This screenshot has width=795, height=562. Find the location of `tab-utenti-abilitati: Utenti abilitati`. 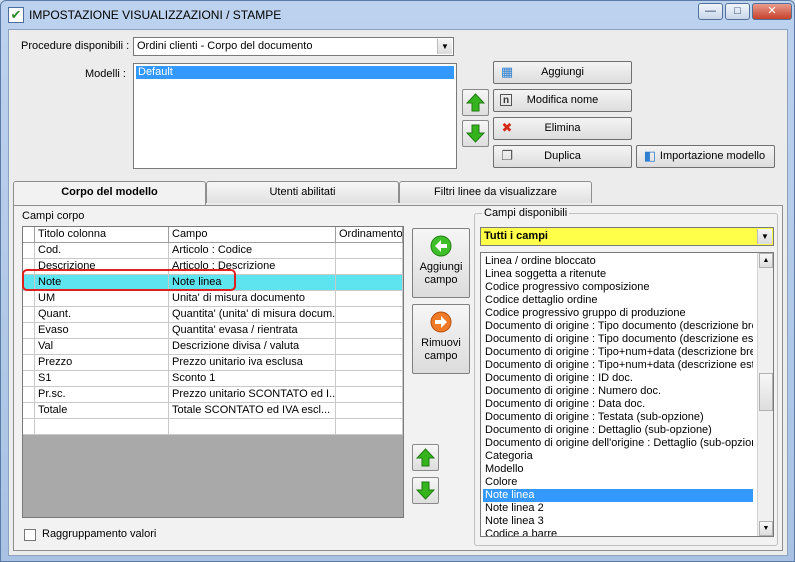

tab-utenti-abilitati: Utenti abilitati is located at coordinates (302, 192).